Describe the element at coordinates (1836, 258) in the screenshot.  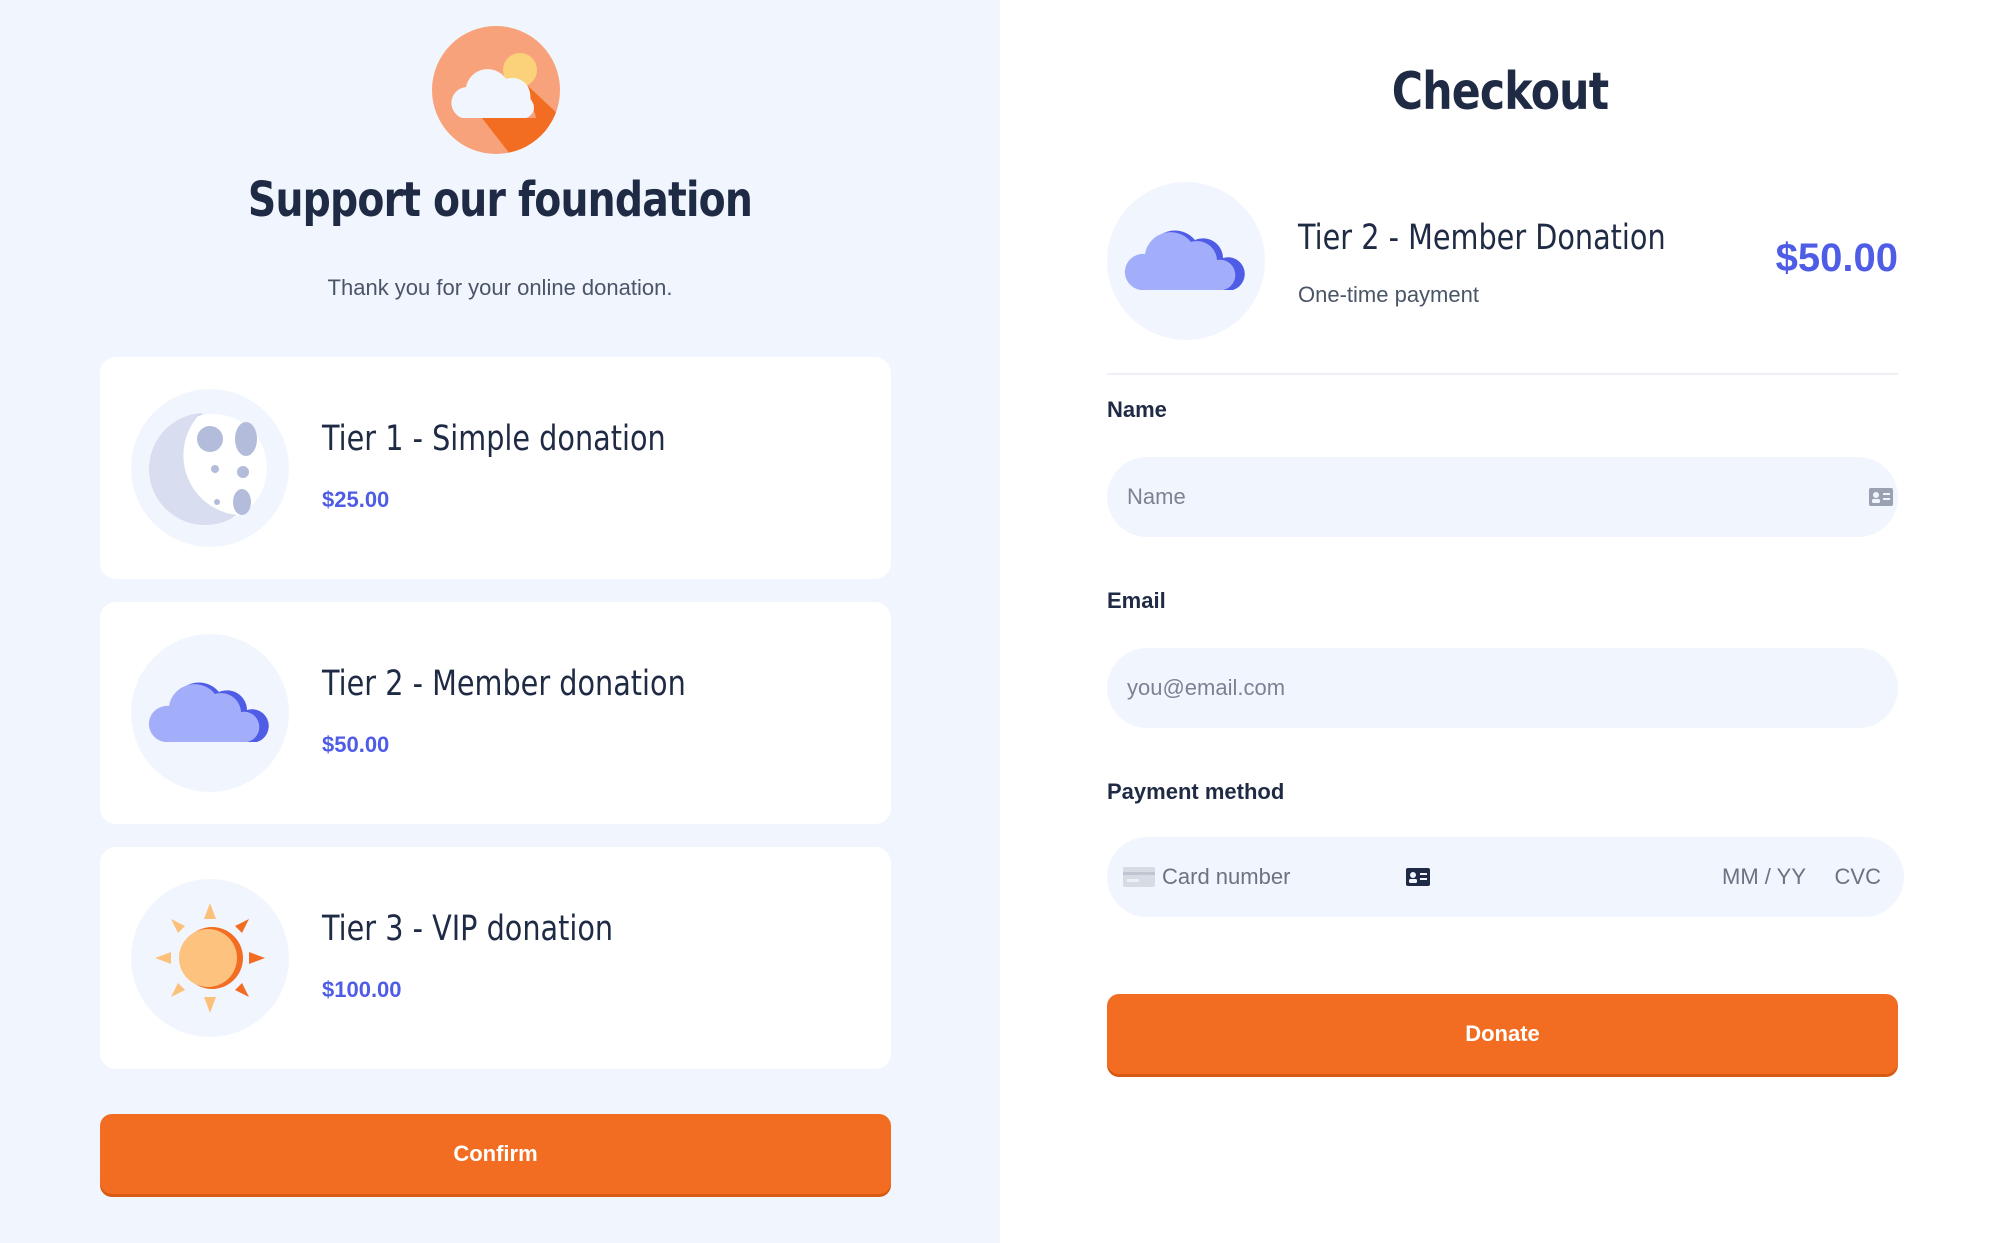
I see `order-item-price: $50.00` at that location.